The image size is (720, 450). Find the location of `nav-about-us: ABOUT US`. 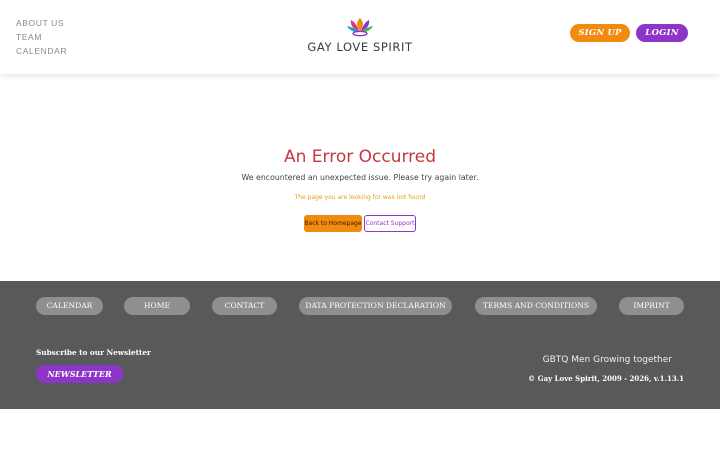

nav-about-us: ABOUT US is located at coordinates (41, 23).